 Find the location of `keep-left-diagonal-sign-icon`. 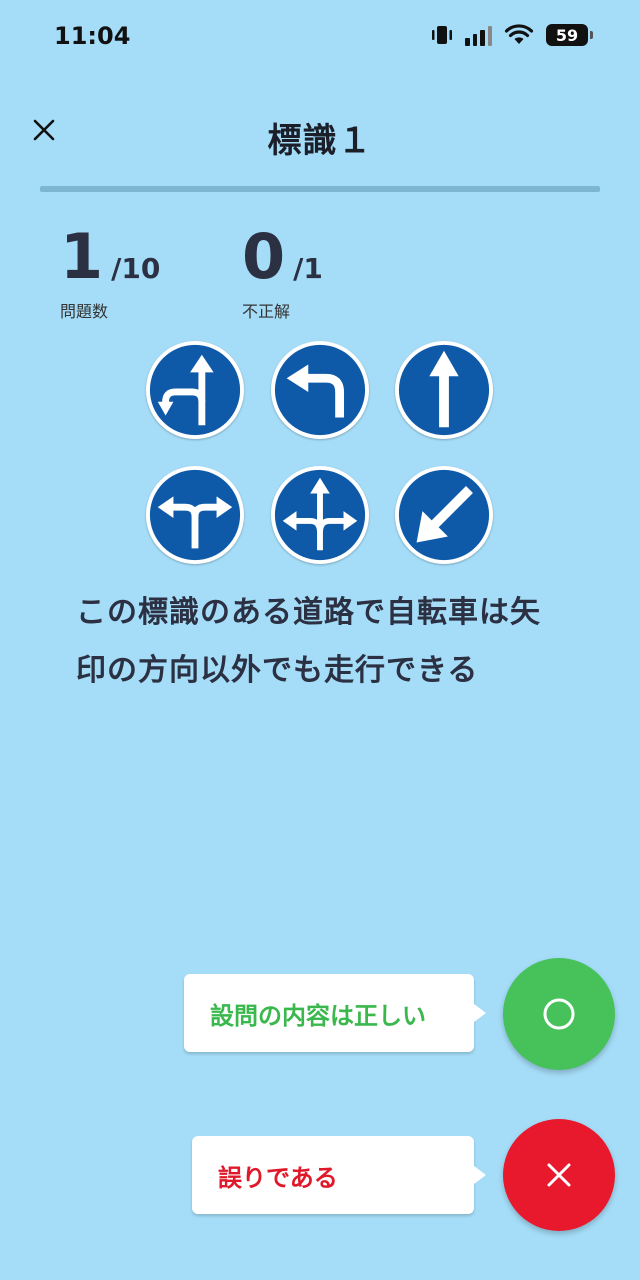

keep-left-diagonal-sign-icon is located at coordinates (444, 515).